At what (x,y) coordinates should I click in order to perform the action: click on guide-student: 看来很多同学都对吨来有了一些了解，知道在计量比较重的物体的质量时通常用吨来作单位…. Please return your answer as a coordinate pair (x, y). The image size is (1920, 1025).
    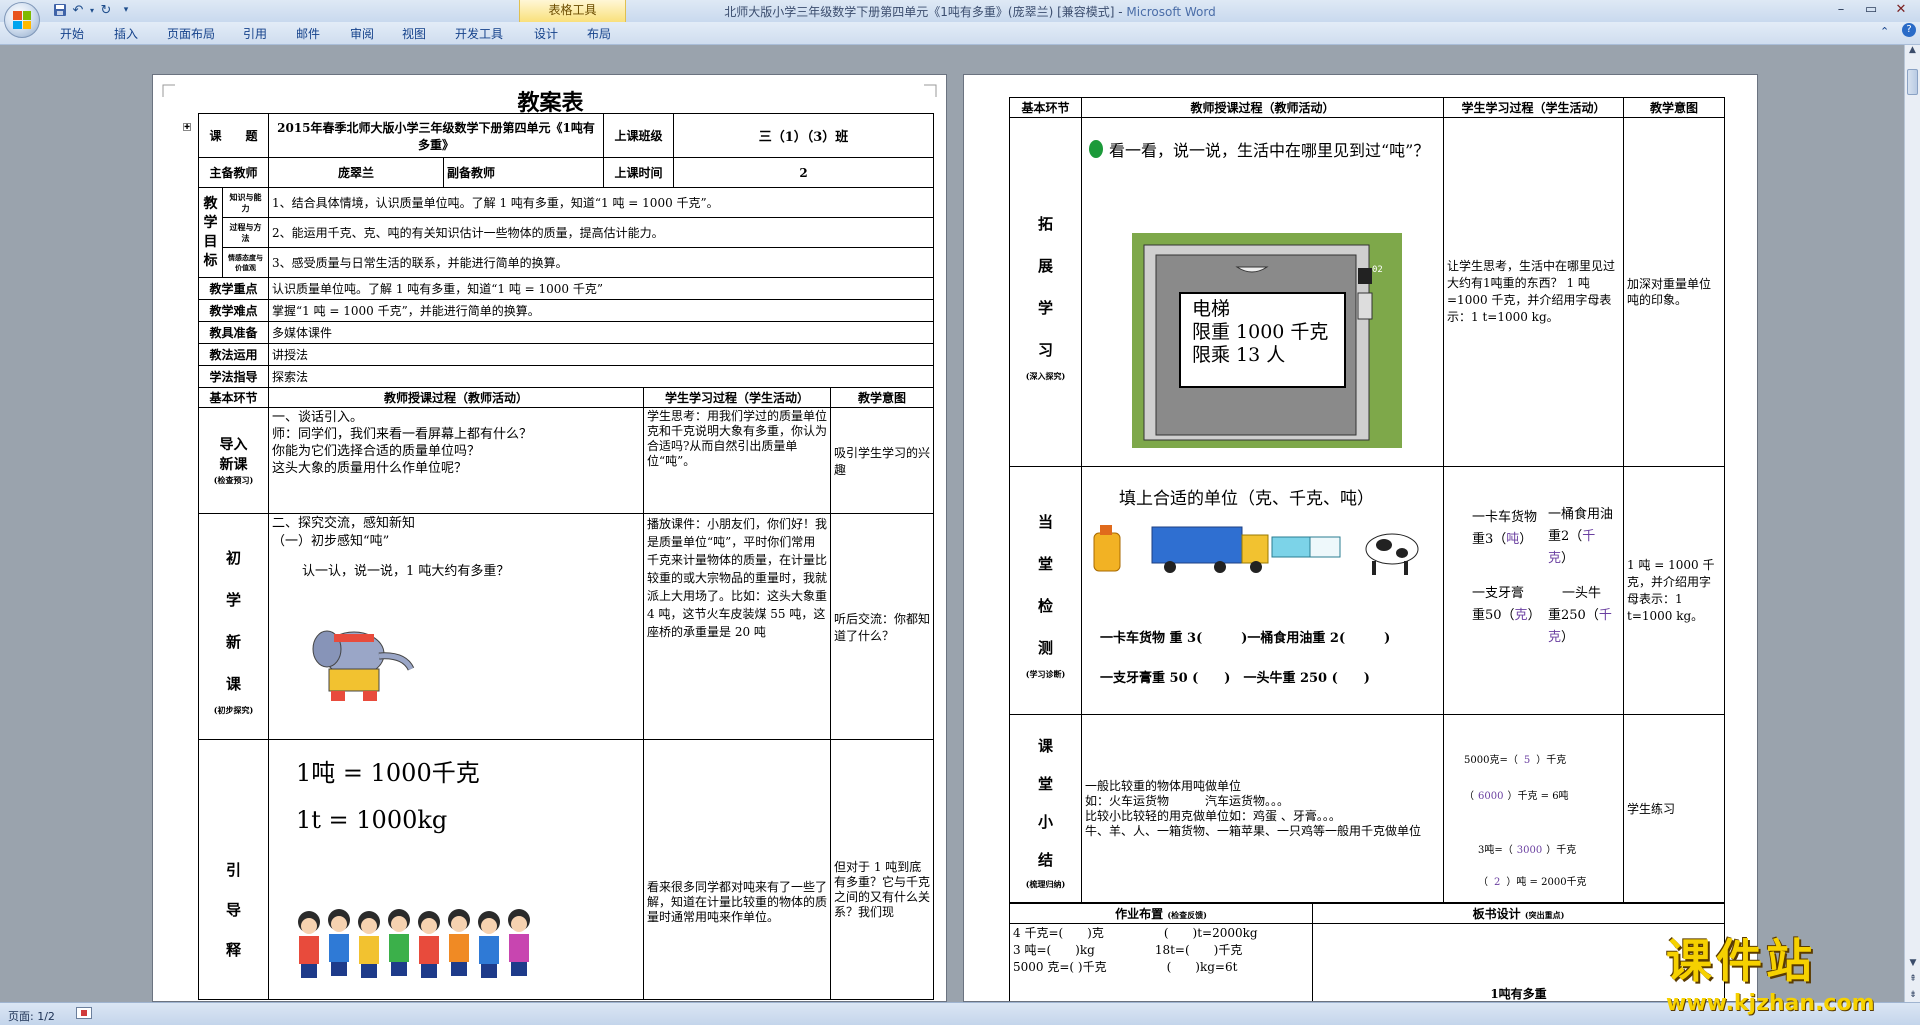
    Looking at the image, I should click on (737, 869).